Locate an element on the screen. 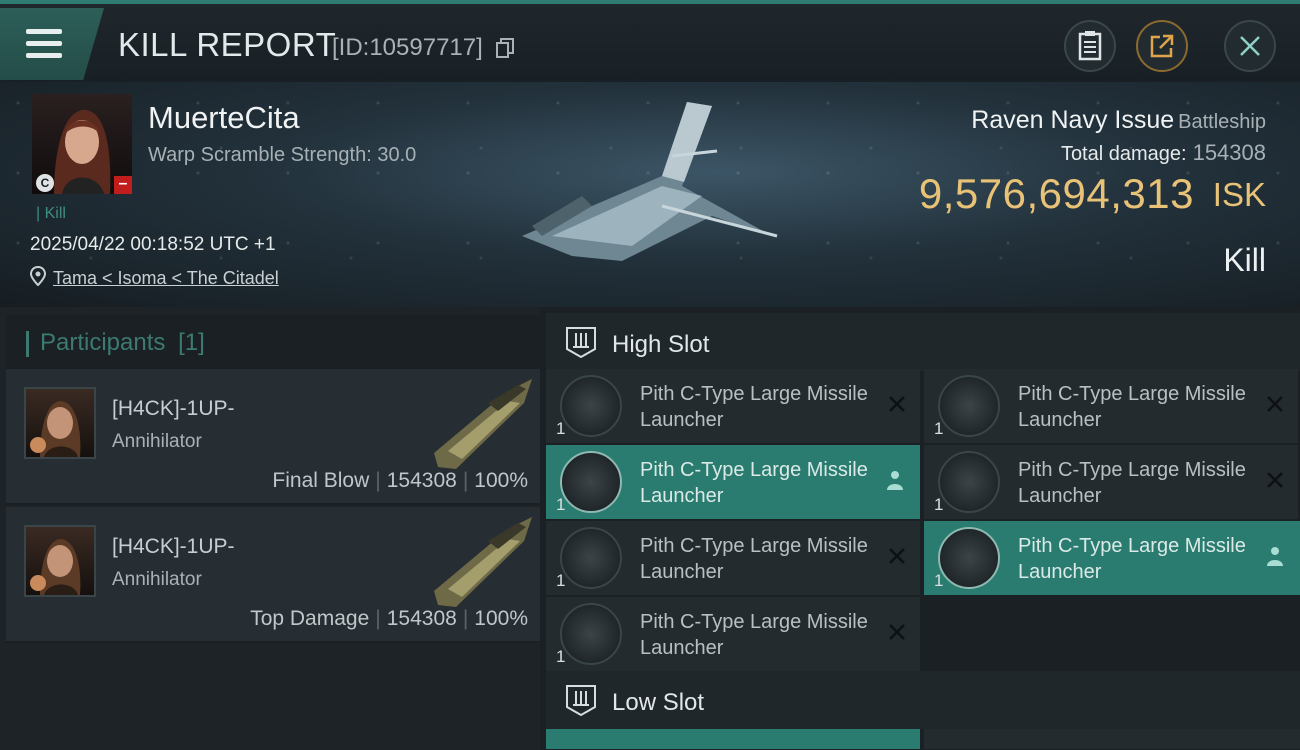 The image size is (1300, 750). location-pin-icon is located at coordinates (38, 276).